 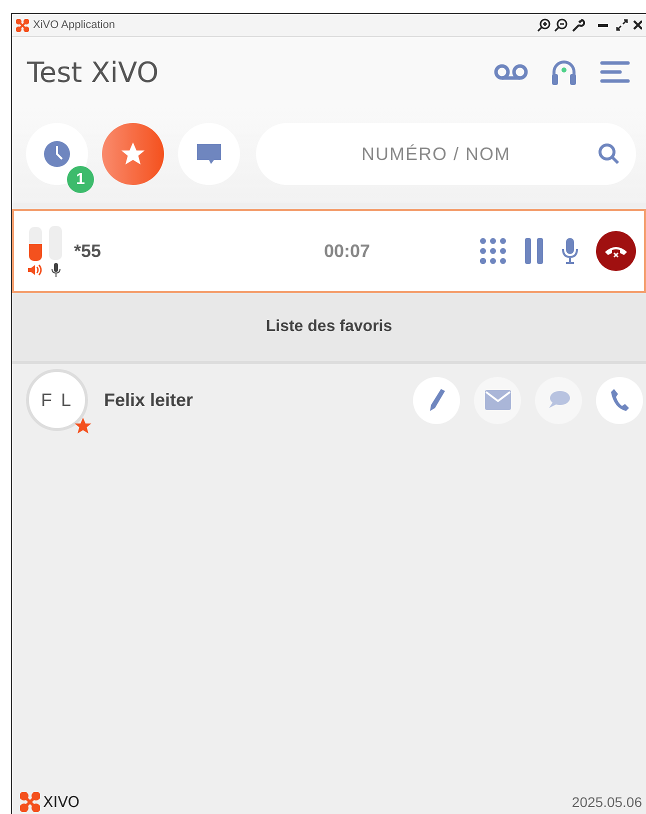 I want to click on voicemail-icon, so click(x=511, y=72).